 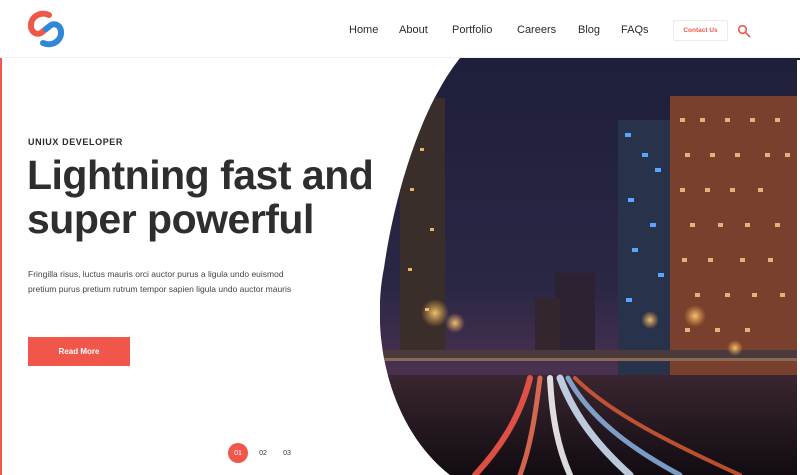 I want to click on nav-item-portfolio: Portfolio, so click(x=472, y=30).